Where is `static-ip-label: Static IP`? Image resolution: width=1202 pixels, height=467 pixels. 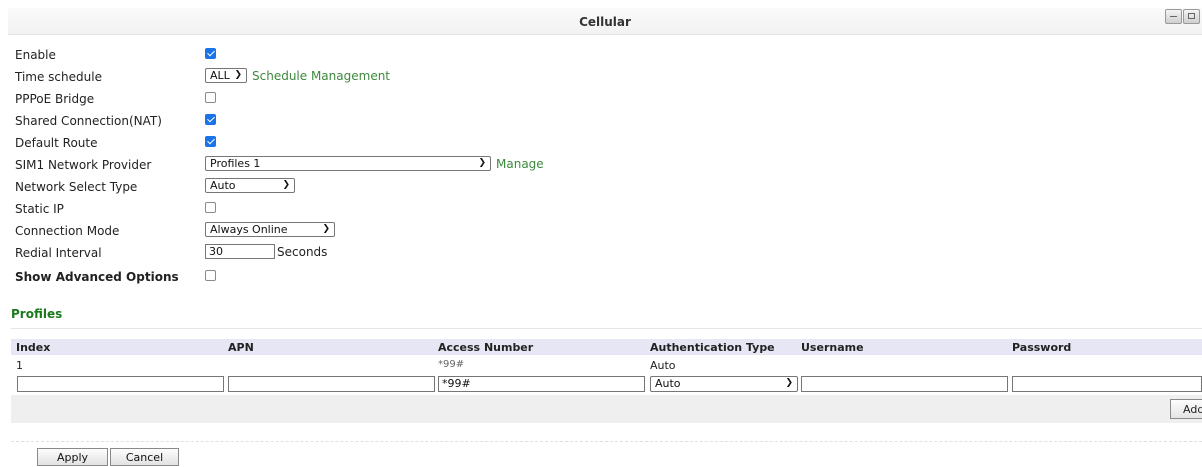
static-ip-label: Static IP is located at coordinates (39, 209).